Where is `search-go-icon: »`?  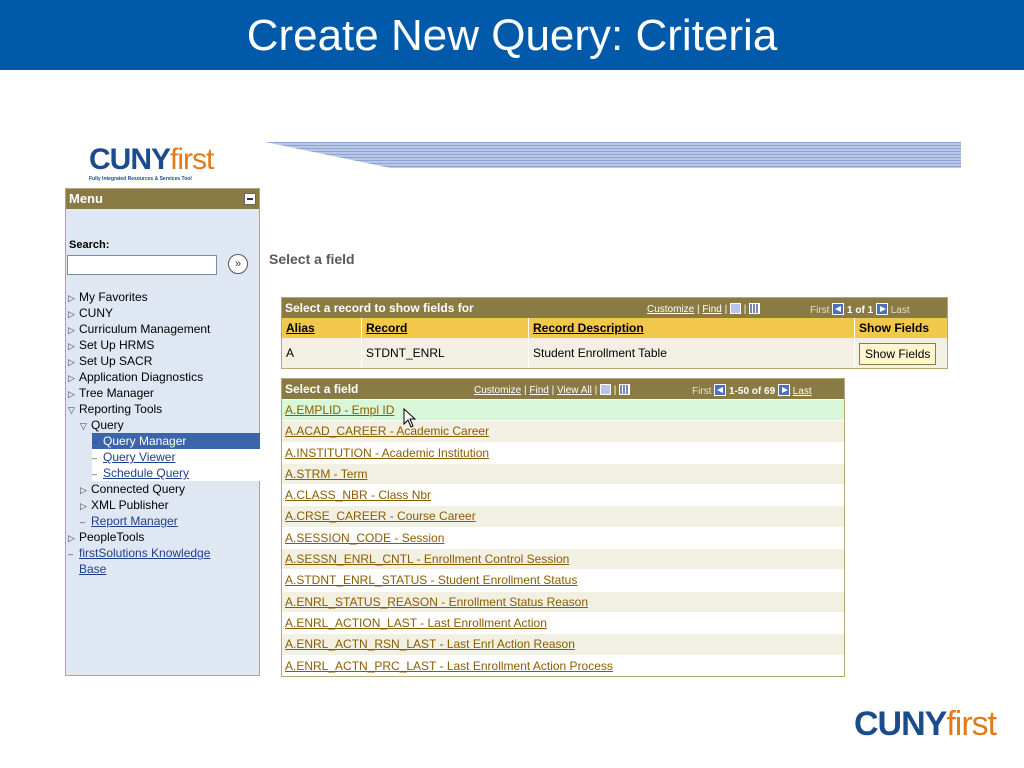 search-go-icon: » is located at coordinates (238, 264).